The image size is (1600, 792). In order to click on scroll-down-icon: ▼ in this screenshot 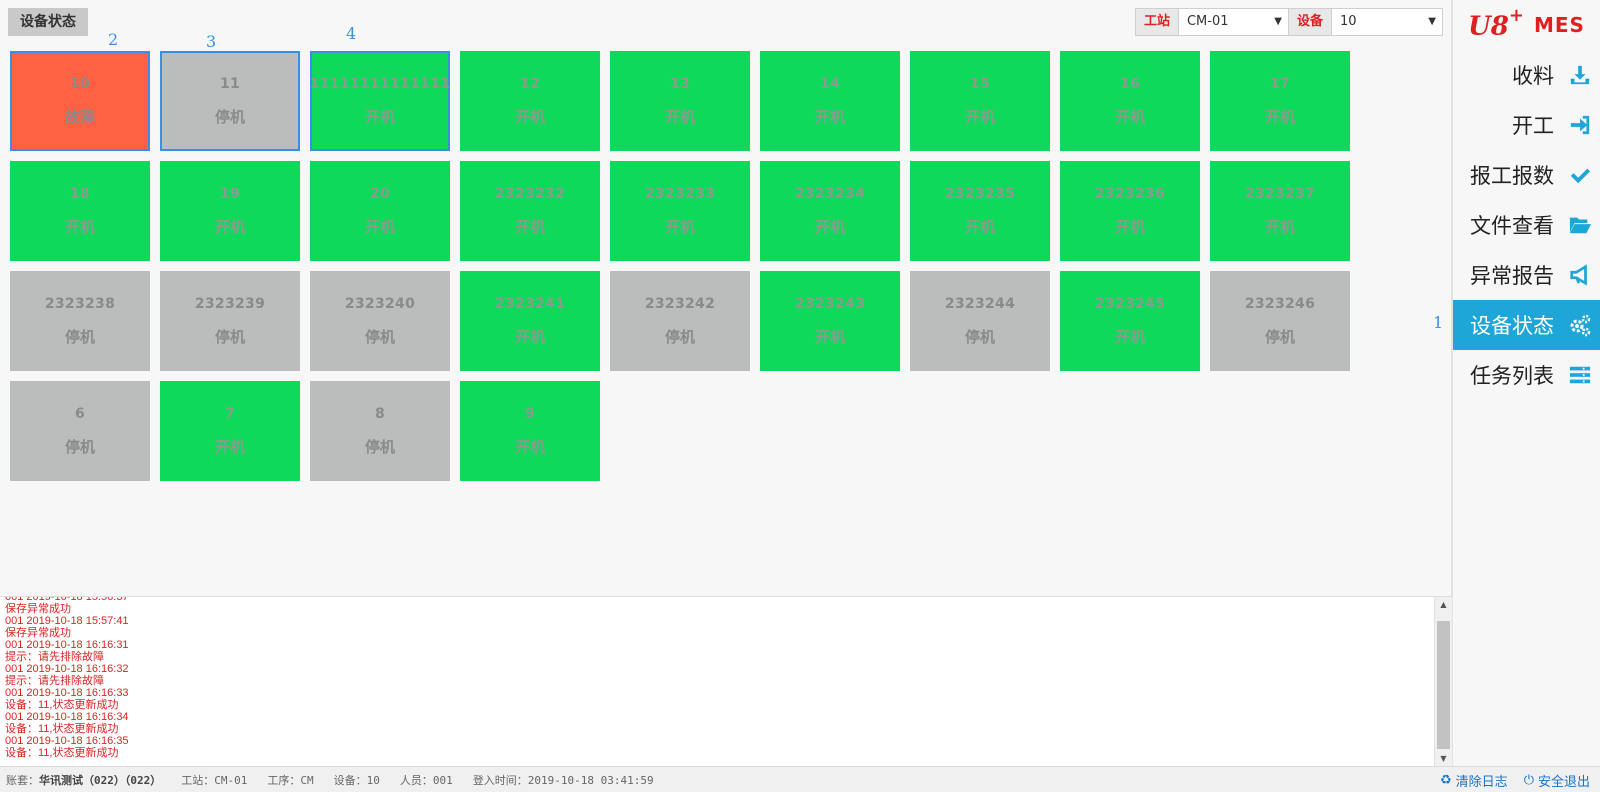, I will do `click(1443, 758)`.